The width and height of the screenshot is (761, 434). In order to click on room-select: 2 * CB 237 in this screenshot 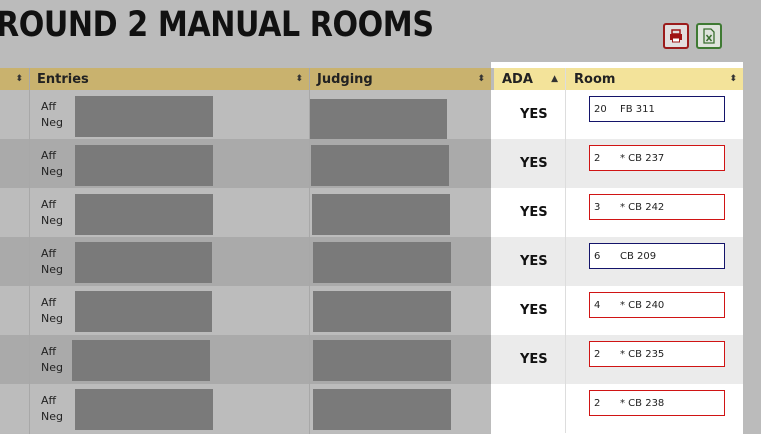, I will do `click(657, 158)`.